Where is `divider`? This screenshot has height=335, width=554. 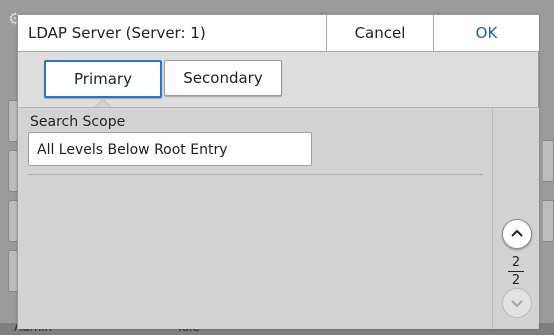 divider is located at coordinates (255, 174).